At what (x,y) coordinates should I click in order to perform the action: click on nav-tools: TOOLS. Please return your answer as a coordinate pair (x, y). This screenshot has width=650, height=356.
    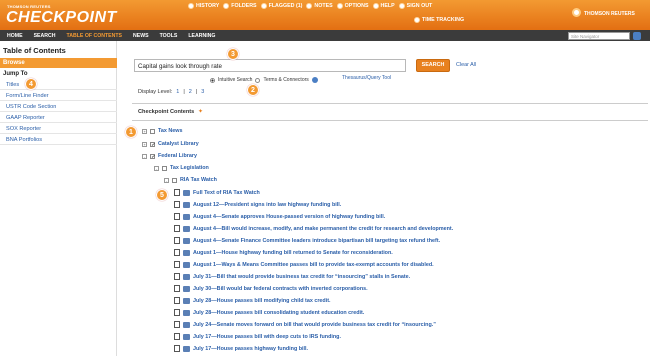
    Looking at the image, I should click on (169, 36).